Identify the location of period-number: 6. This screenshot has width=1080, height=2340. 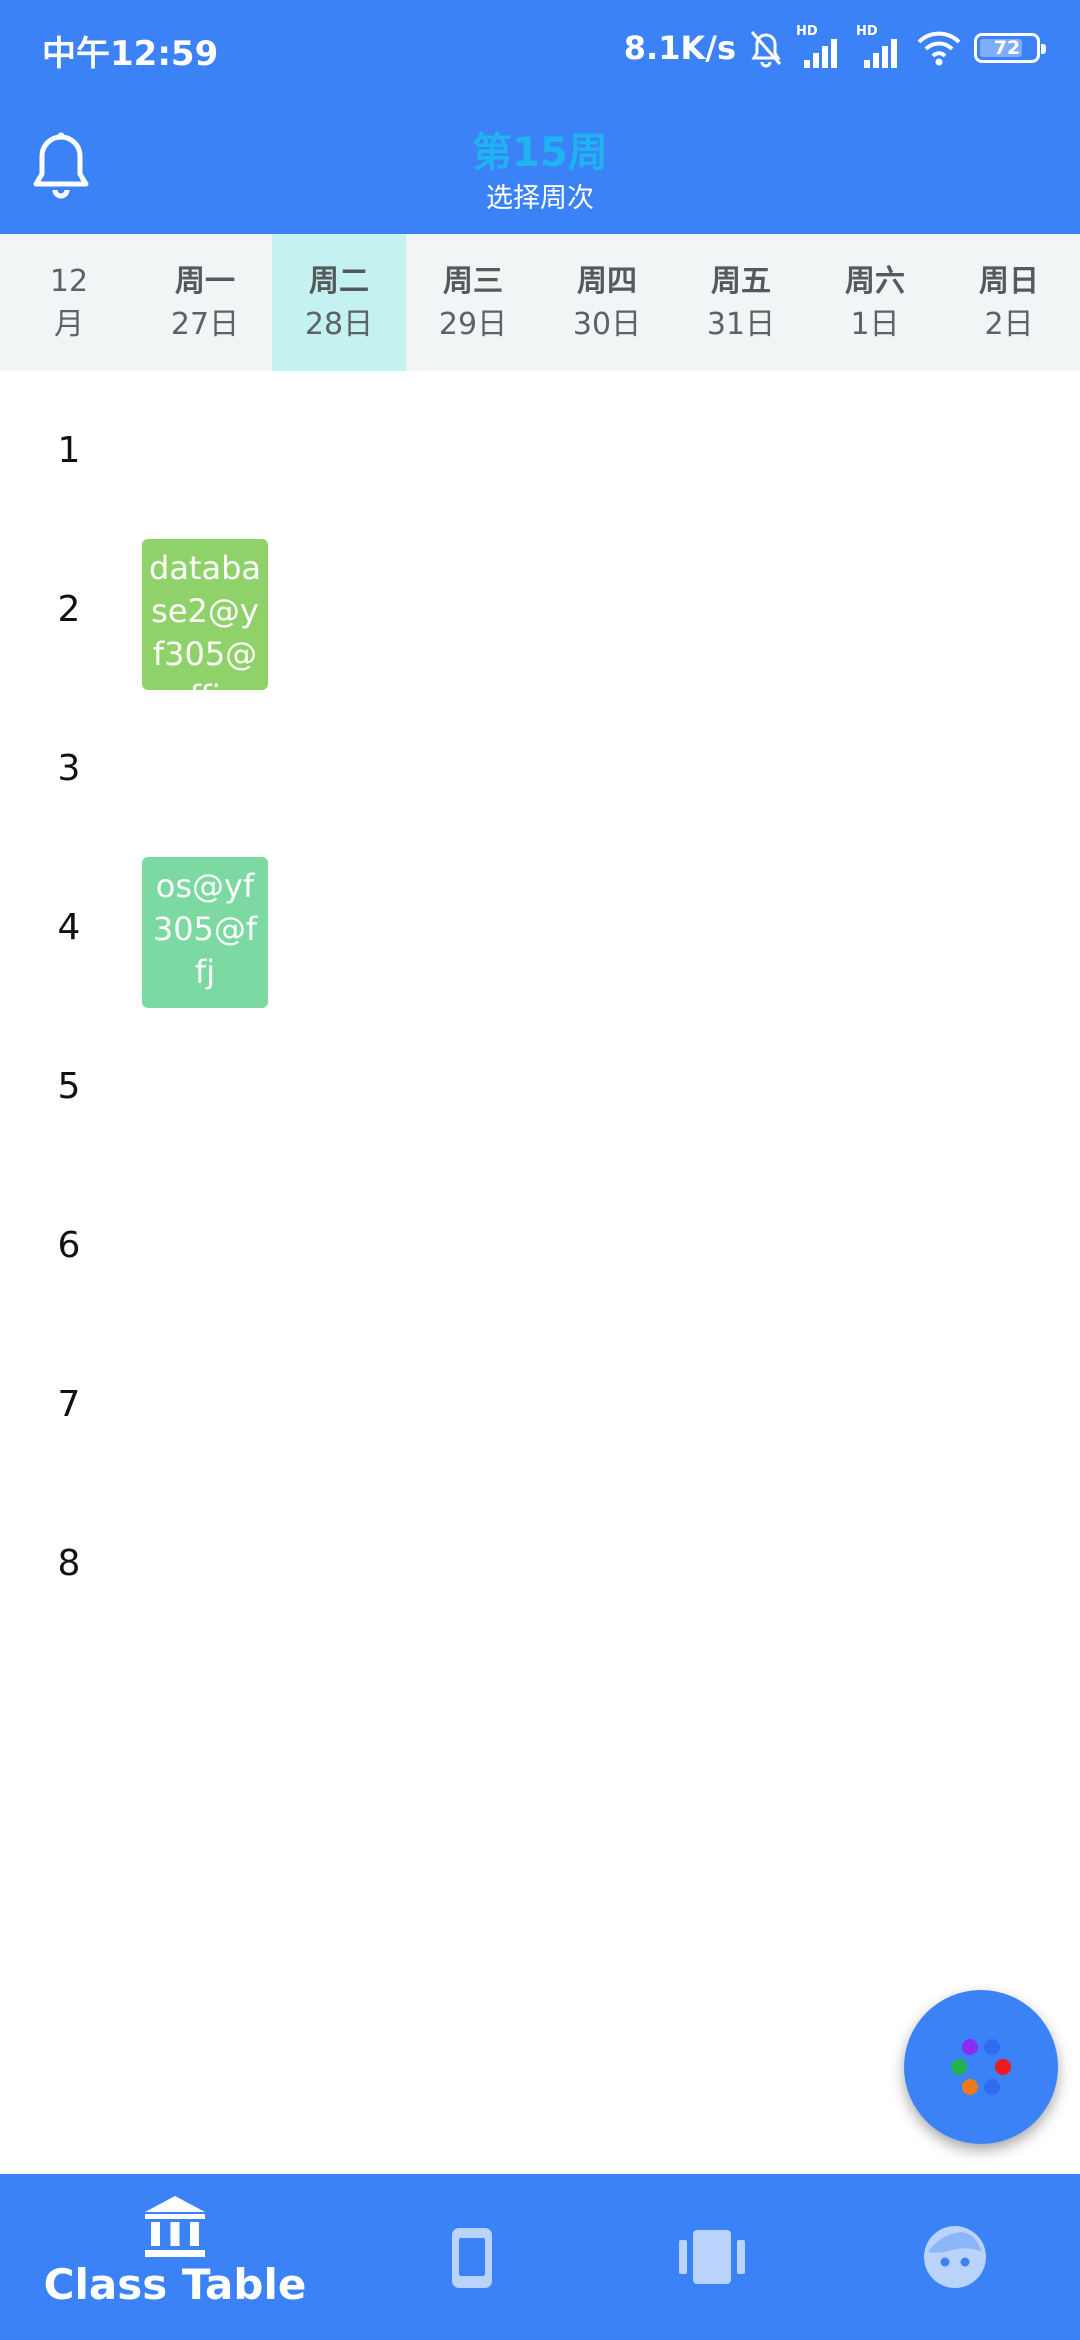
(69, 1245).